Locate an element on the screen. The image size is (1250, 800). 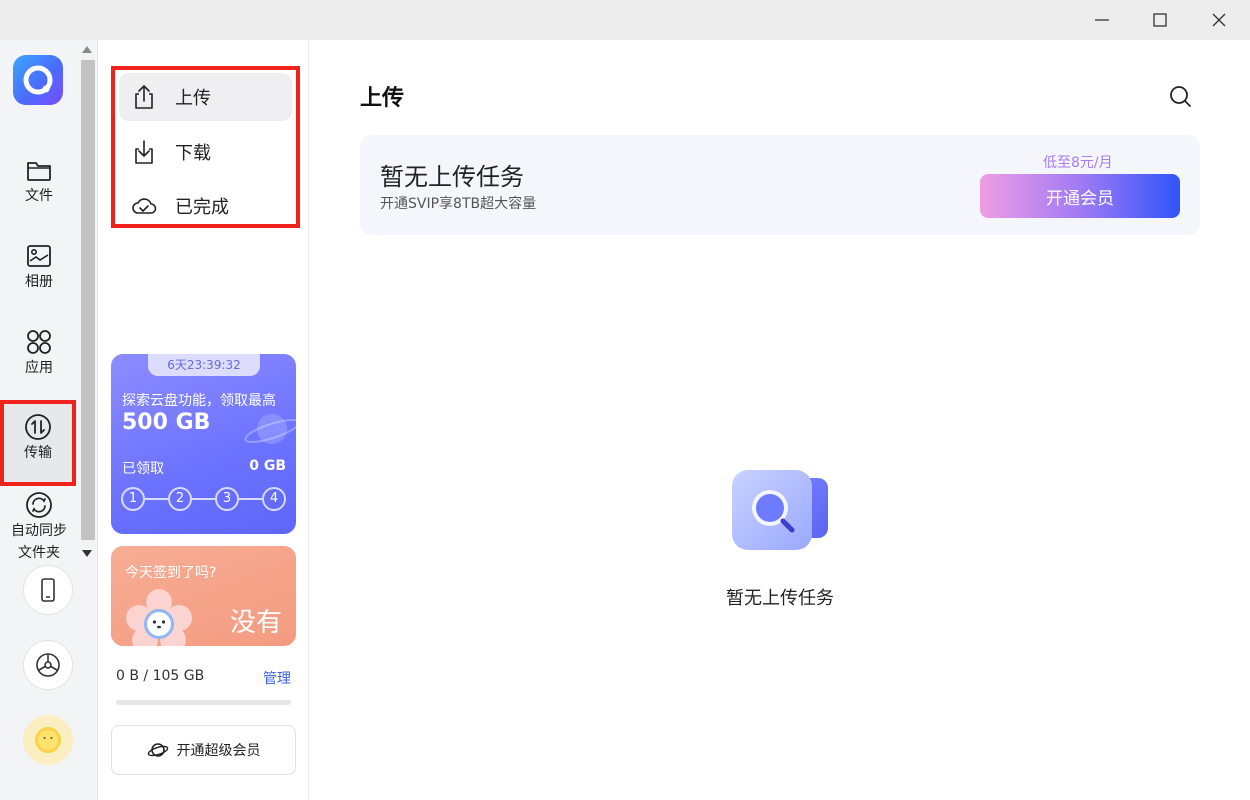
logo-icon is located at coordinates (38, 80).